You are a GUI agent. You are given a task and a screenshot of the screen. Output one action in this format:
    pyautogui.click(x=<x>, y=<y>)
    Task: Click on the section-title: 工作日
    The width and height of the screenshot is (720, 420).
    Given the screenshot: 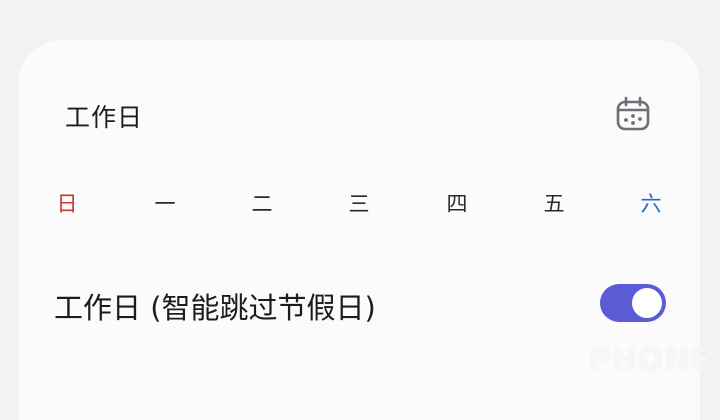 What is the action you would take?
    pyautogui.click(x=104, y=117)
    